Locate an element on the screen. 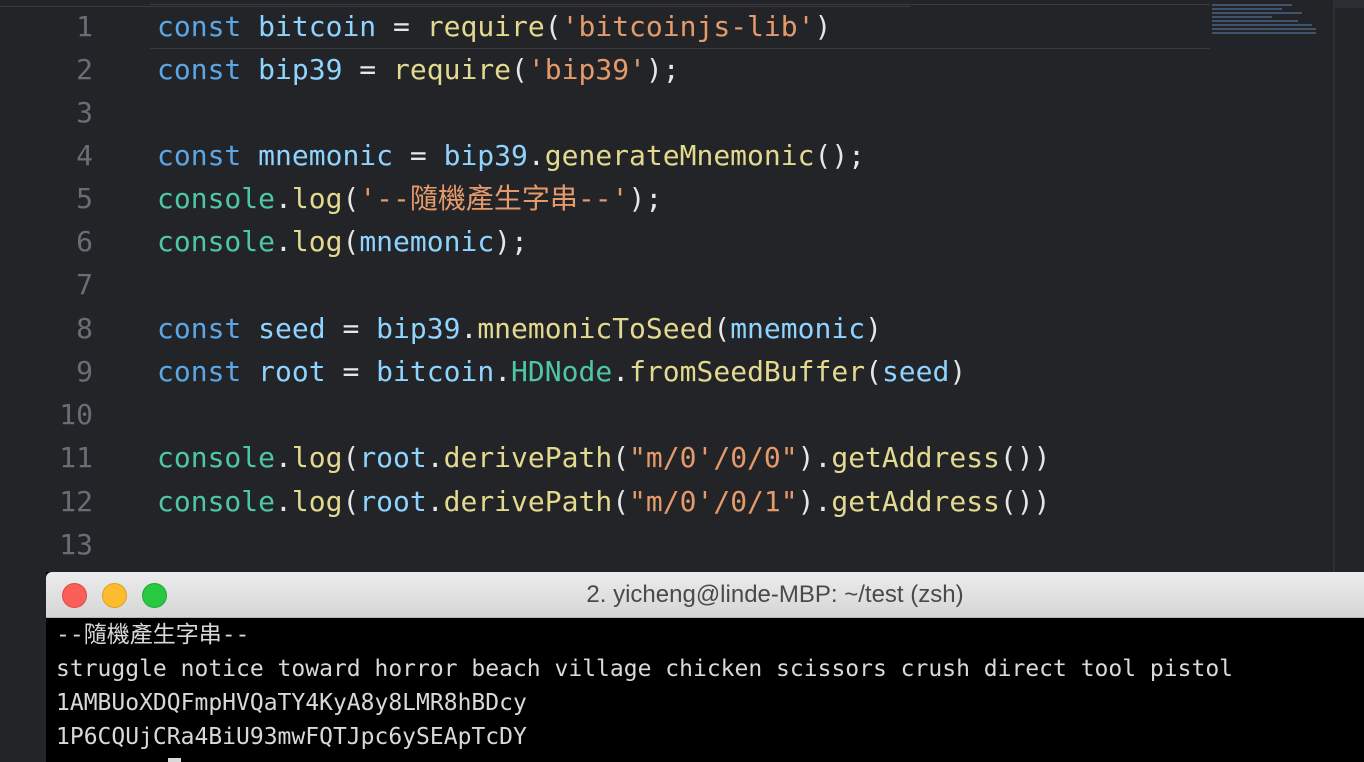 This screenshot has width=1364, height=762. line-number: 4 is located at coordinates (84, 155).